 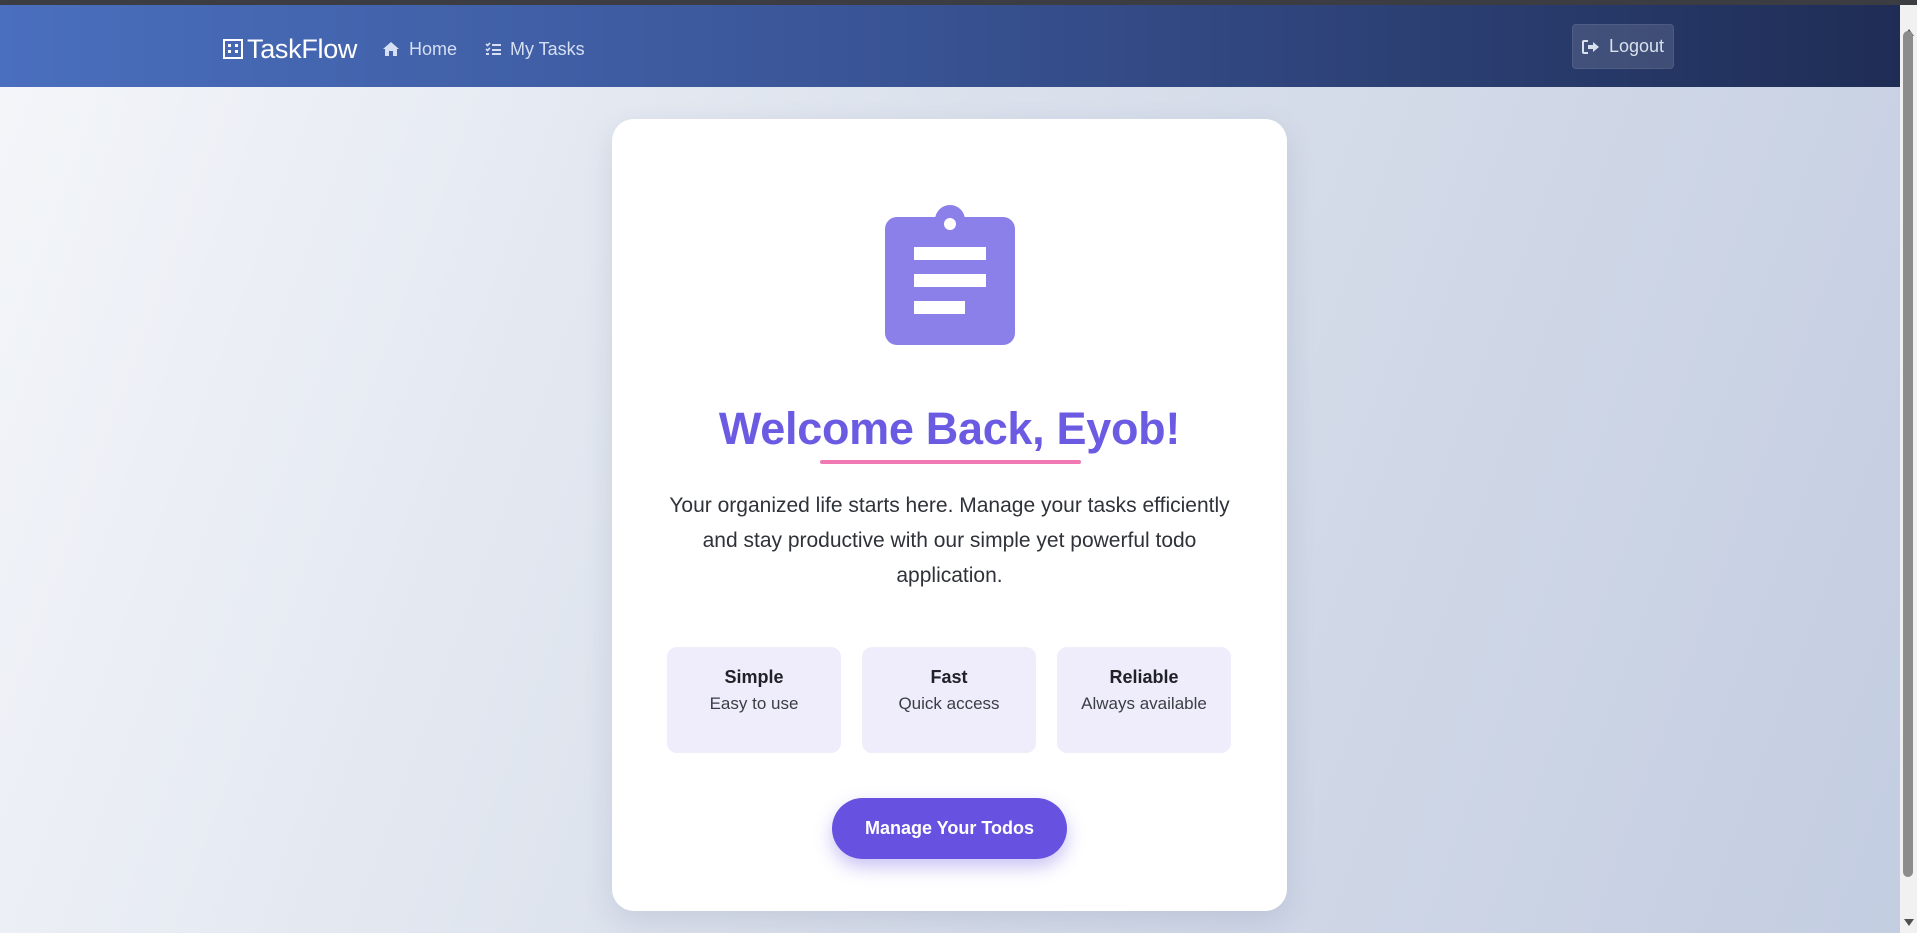 What do you see at coordinates (547, 48) in the screenshot?
I see `nav-my-tasks-label: My Tasks` at bounding box center [547, 48].